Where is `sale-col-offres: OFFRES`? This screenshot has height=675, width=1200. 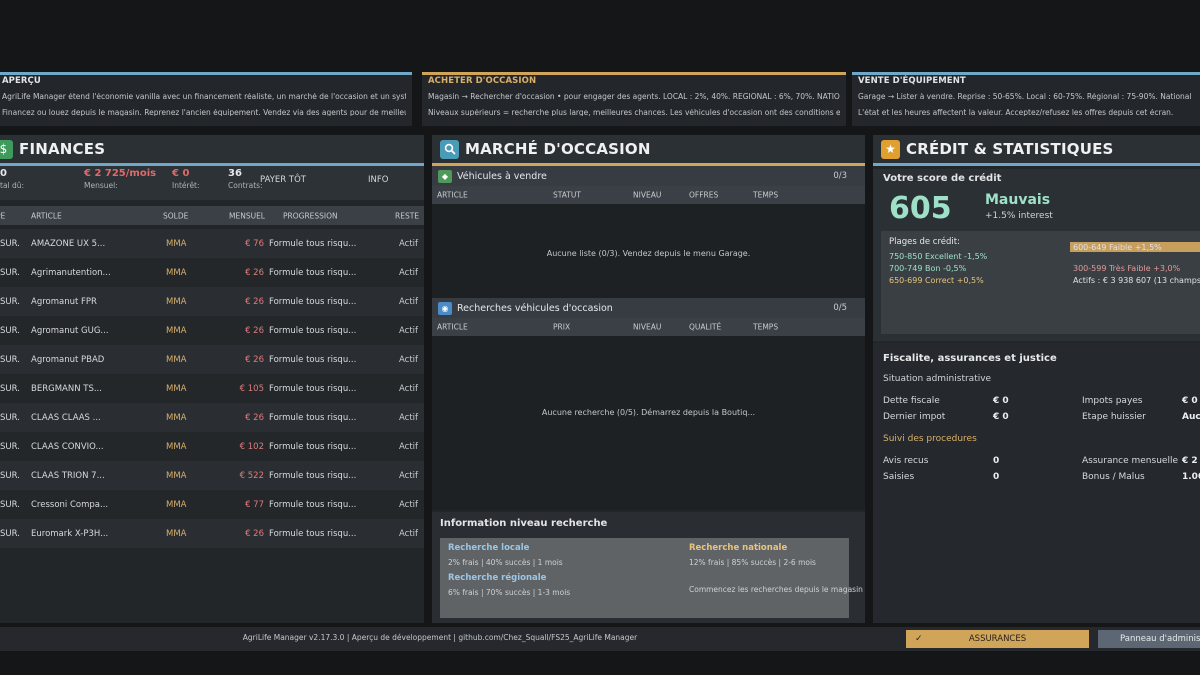 sale-col-offres: OFFRES is located at coordinates (703, 195).